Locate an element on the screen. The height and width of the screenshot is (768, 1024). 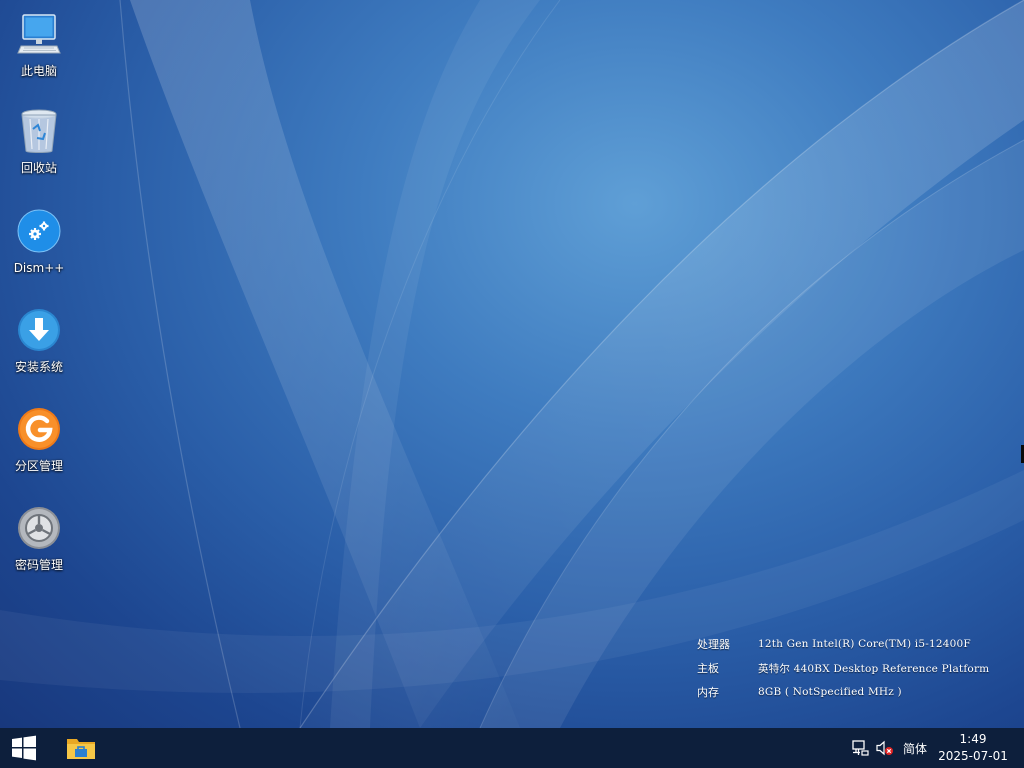
desktop-icon-recycle-bin: 回收站 is located at coordinates (39, 145).